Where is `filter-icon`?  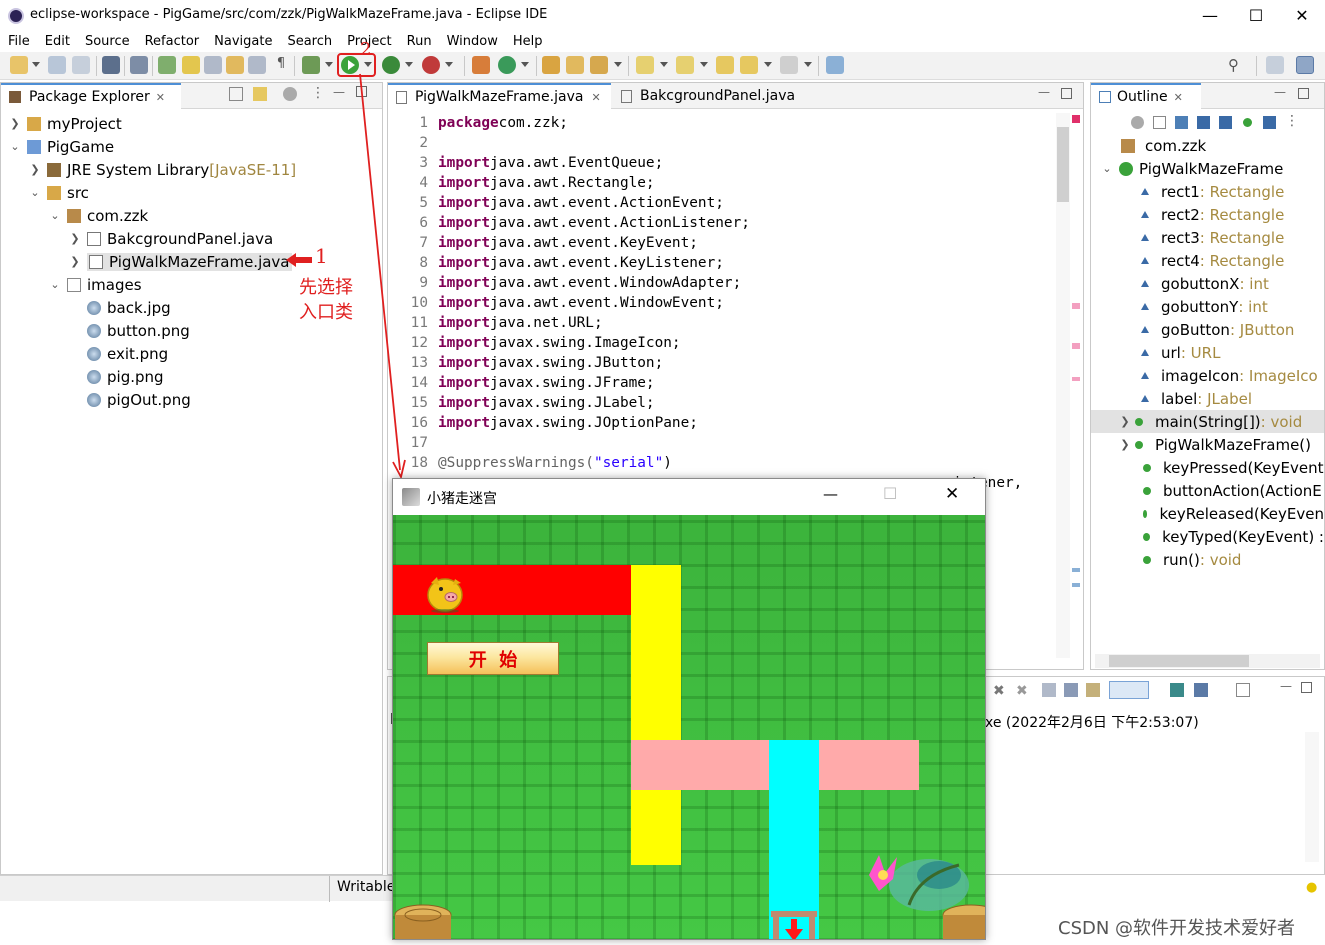
filter-icon is located at coordinates (1137, 122).